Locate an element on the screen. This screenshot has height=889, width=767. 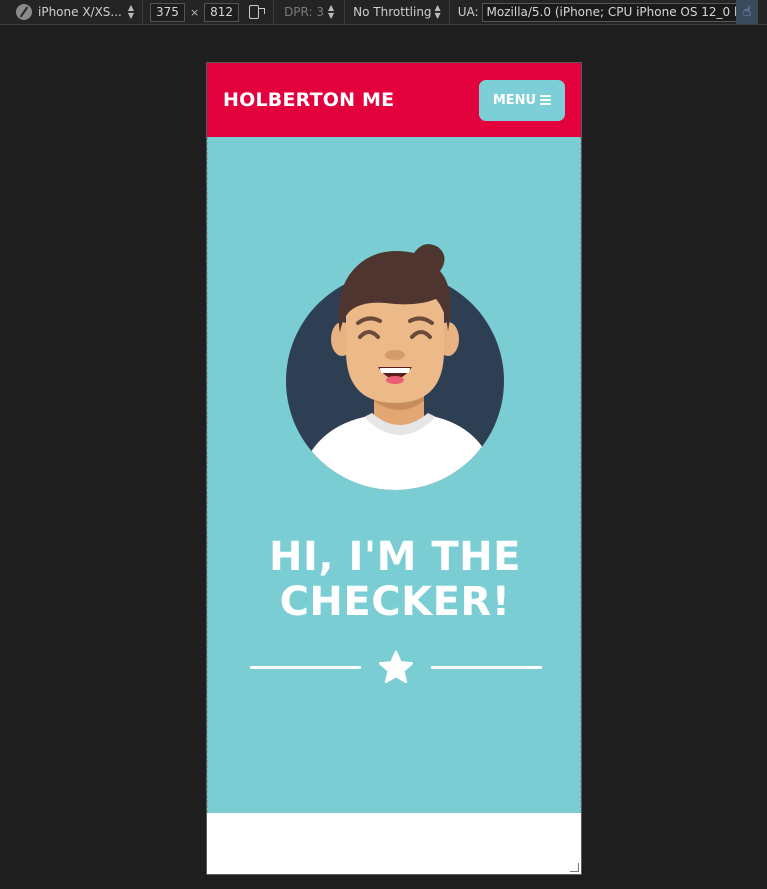
device-selector: iPhone X/XS... ▲ ▼ is located at coordinates (71, 12).